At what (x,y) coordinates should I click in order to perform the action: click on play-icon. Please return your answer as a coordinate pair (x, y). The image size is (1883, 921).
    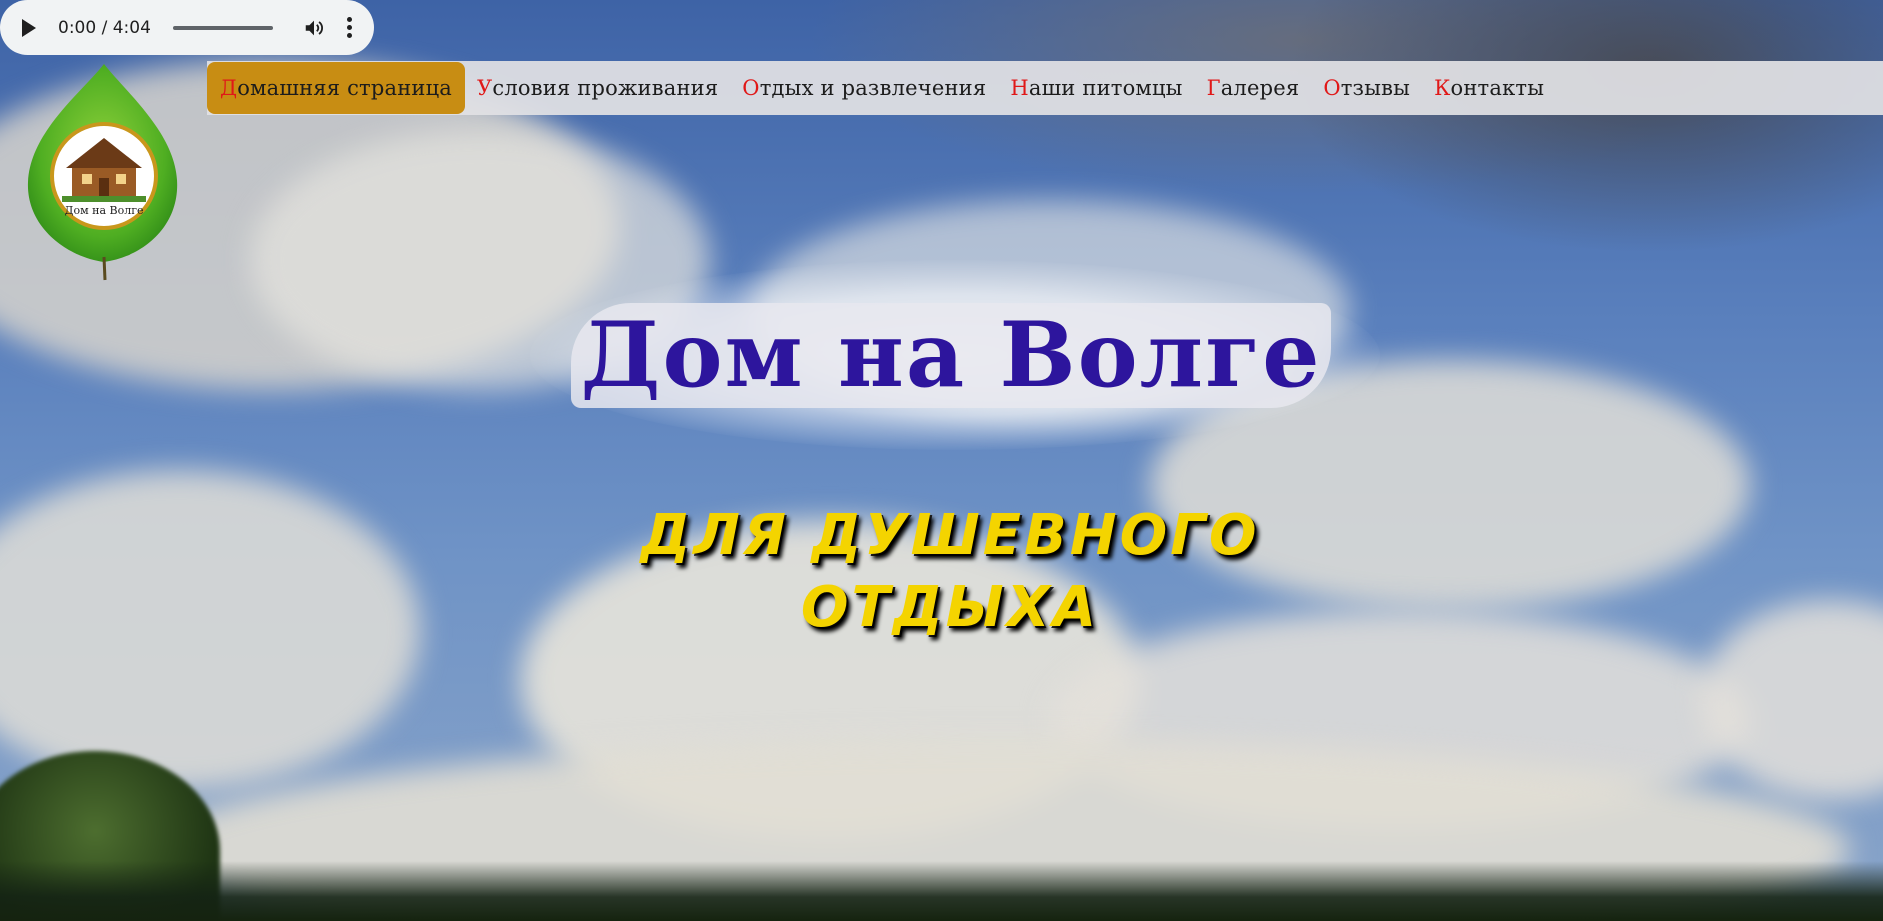
    Looking at the image, I should click on (29, 27).